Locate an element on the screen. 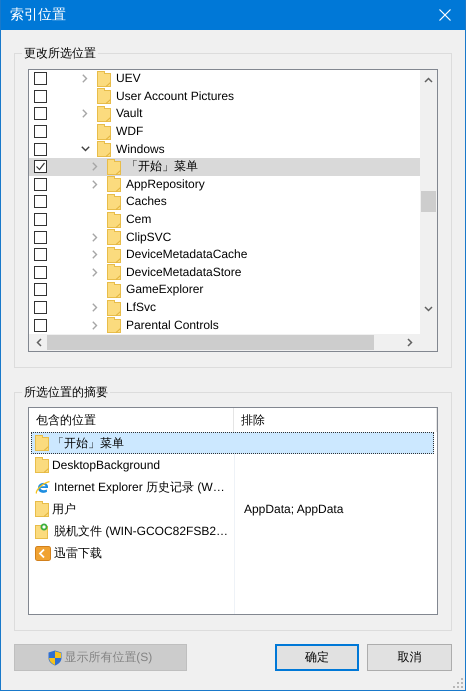  excluded-folders: AppData; AppData is located at coordinates (294, 509).